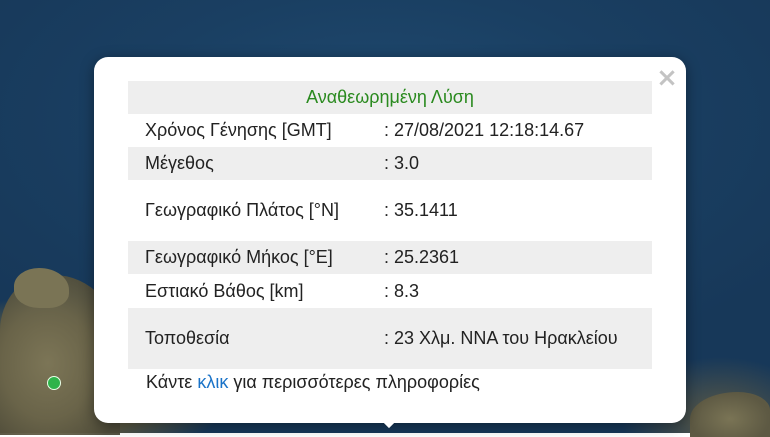 The width and height of the screenshot is (770, 437). What do you see at coordinates (212, 382) in the screenshot?
I see `more-info-link: κλικ` at bounding box center [212, 382].